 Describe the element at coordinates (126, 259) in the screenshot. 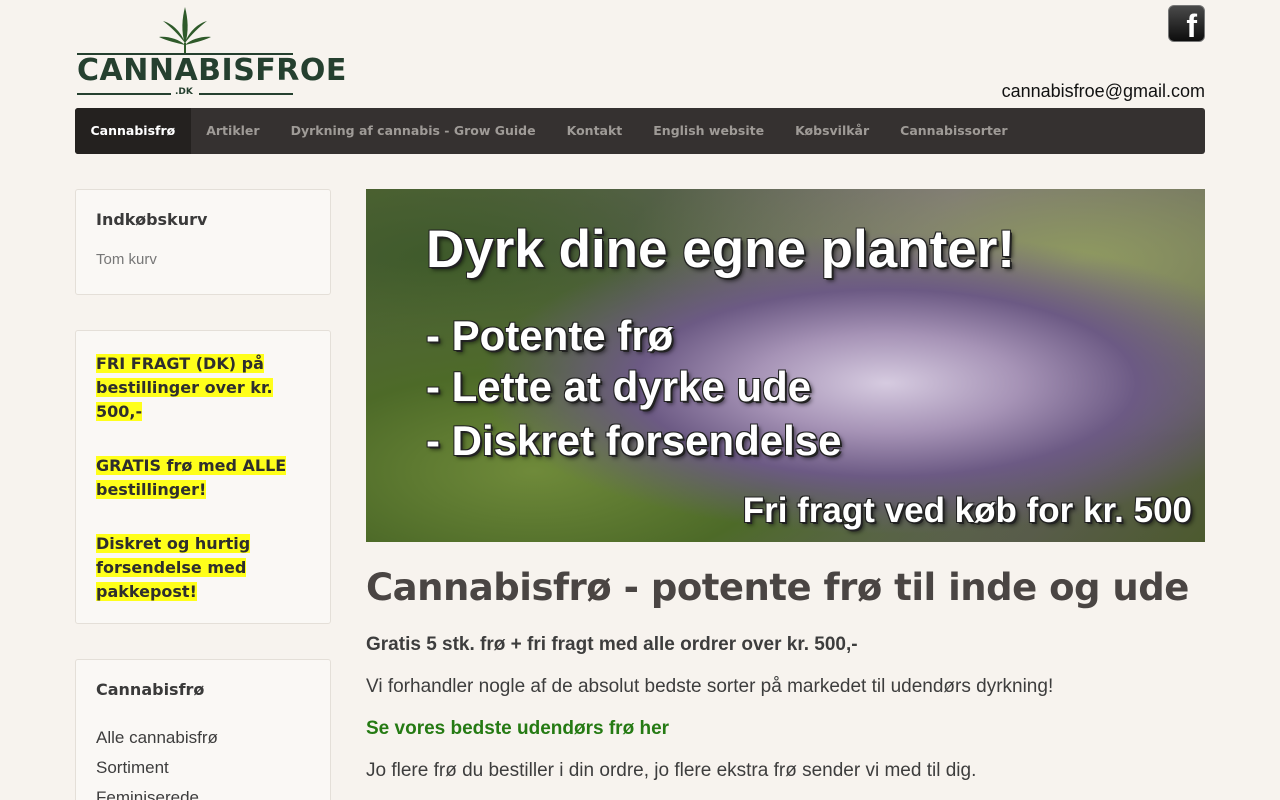

I see `cart-empty-text: Tom kurv` at that location.